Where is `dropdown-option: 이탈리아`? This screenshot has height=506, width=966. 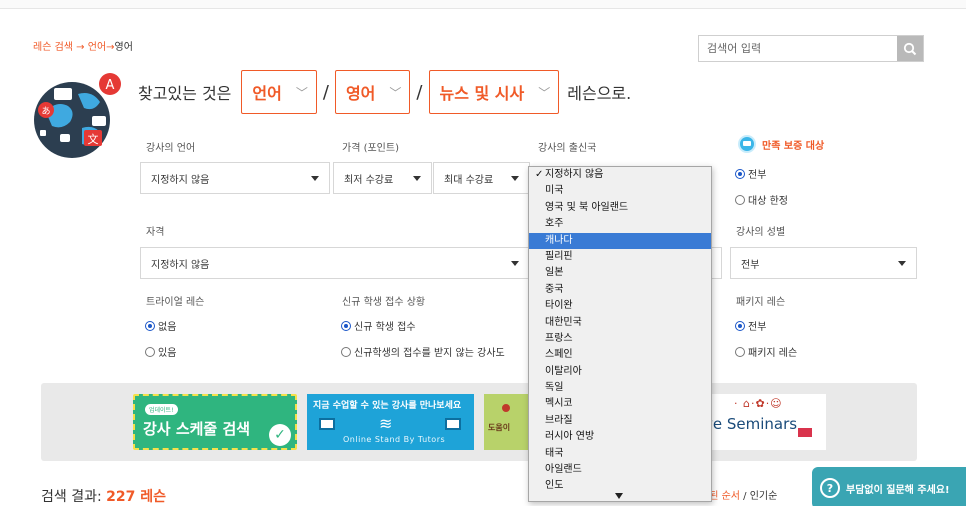
dropdown-option: 이탈리아 is located at coordinates (620, 372).